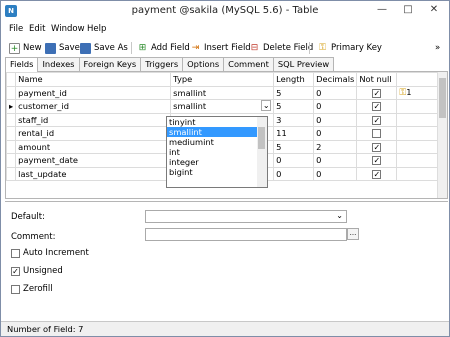  What do you see at coordinates (33, 237) in the screenshot?
I see `comment-label: Comment:` at bounding box center [33, 237].